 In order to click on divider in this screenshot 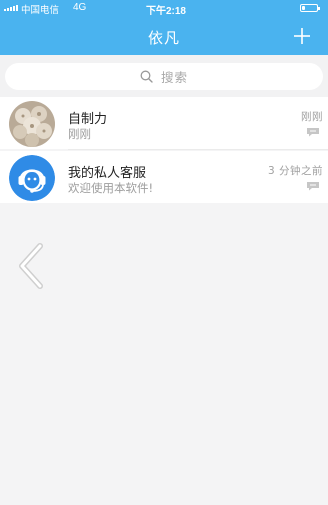, I will do `click(198, 149)`.